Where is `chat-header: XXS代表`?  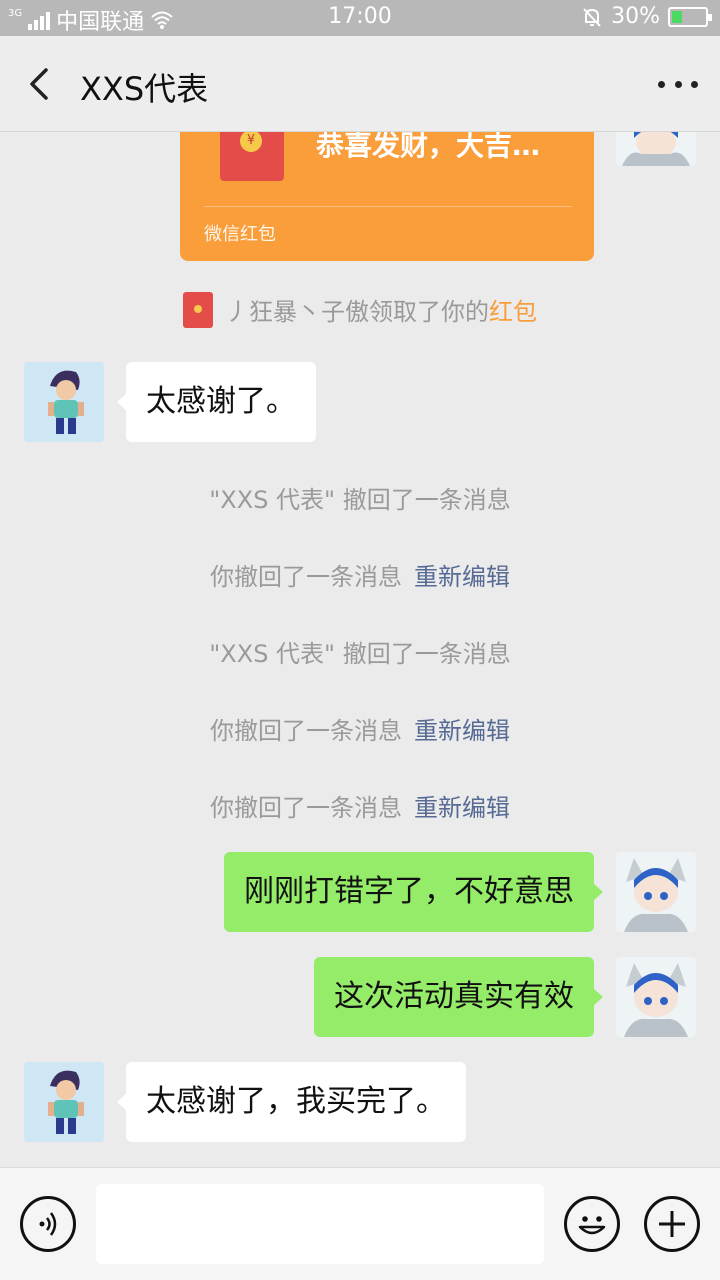 chat-header: XXS代表 is located at coordinates (360, 84).